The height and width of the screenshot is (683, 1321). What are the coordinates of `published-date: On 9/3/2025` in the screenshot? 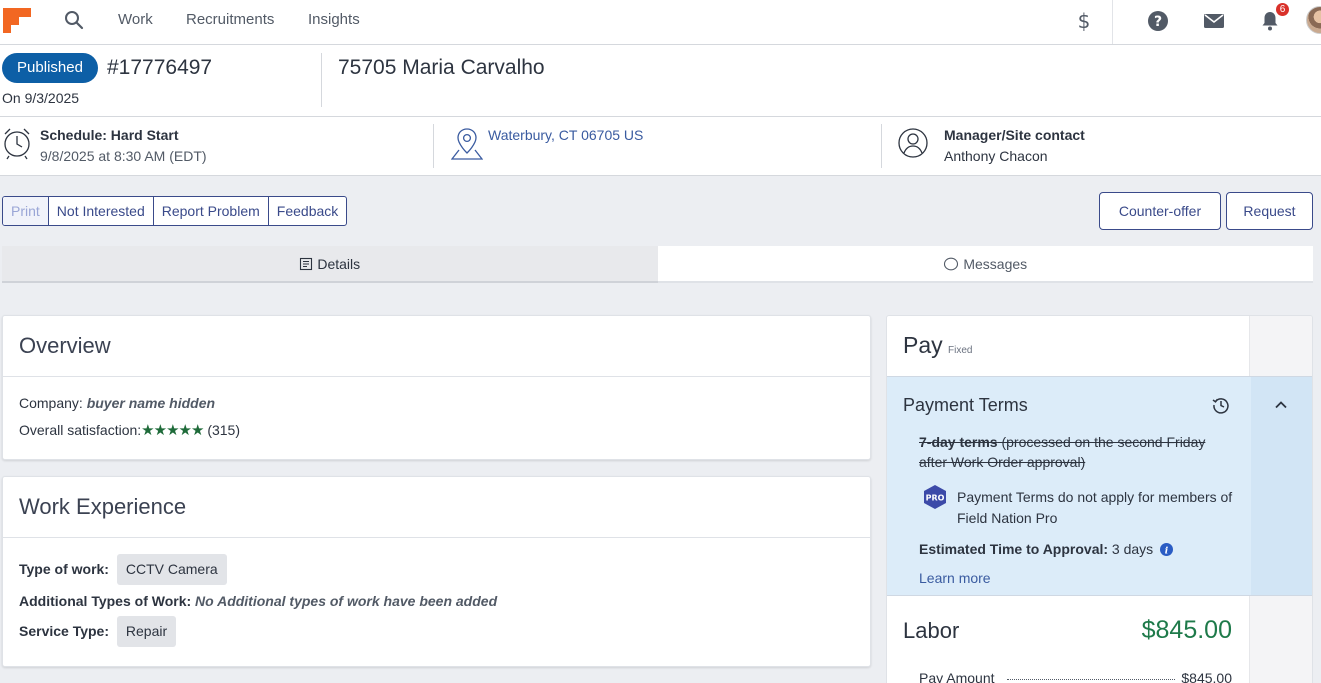 It's located at (41, 98).